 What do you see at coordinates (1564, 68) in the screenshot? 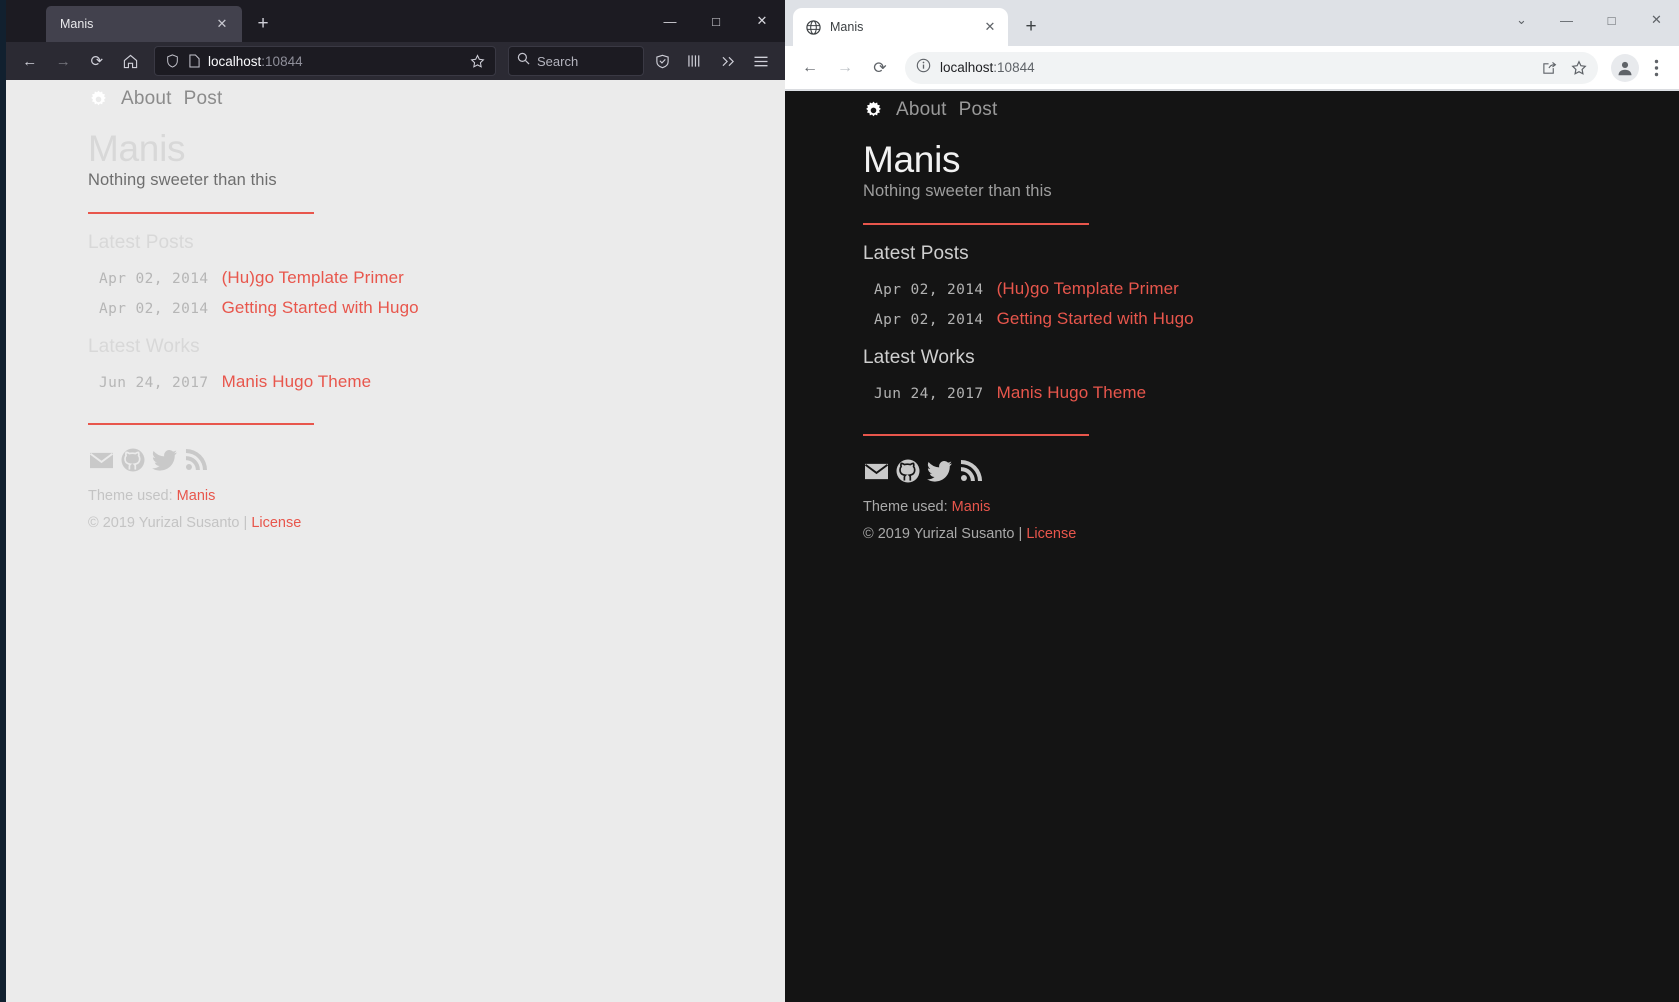
I see `omnibox-actions` at bounding box center [1564, 68].